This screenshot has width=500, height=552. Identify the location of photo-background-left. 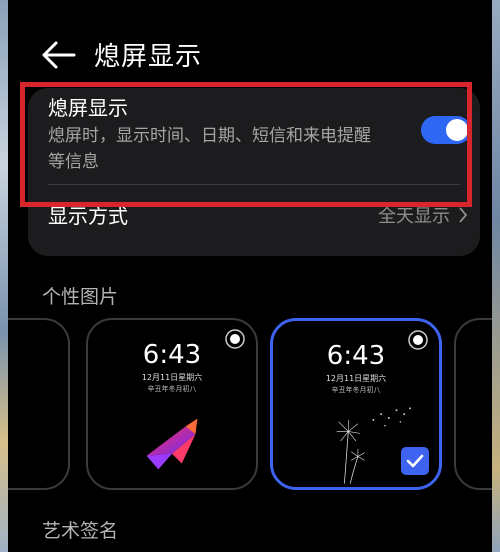
(4, 276).